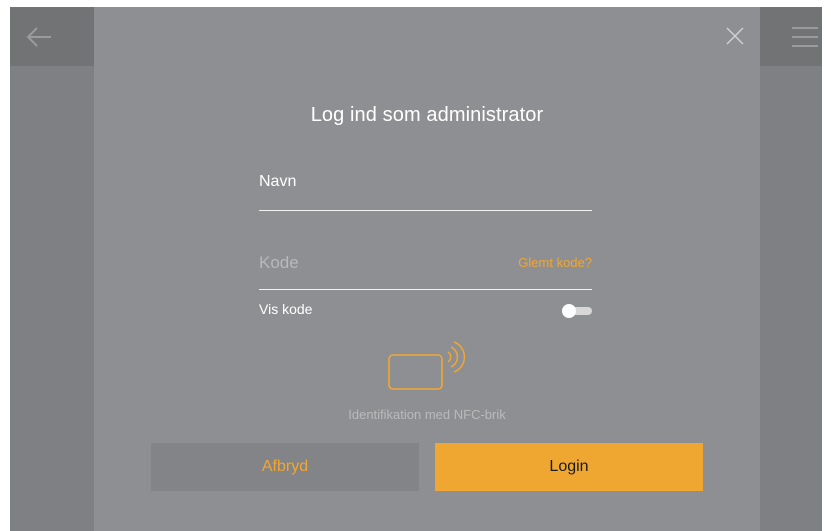 The width and height of the screenshot is (831, 531). I want to click on arrow-left-icon, so click(38, 37).